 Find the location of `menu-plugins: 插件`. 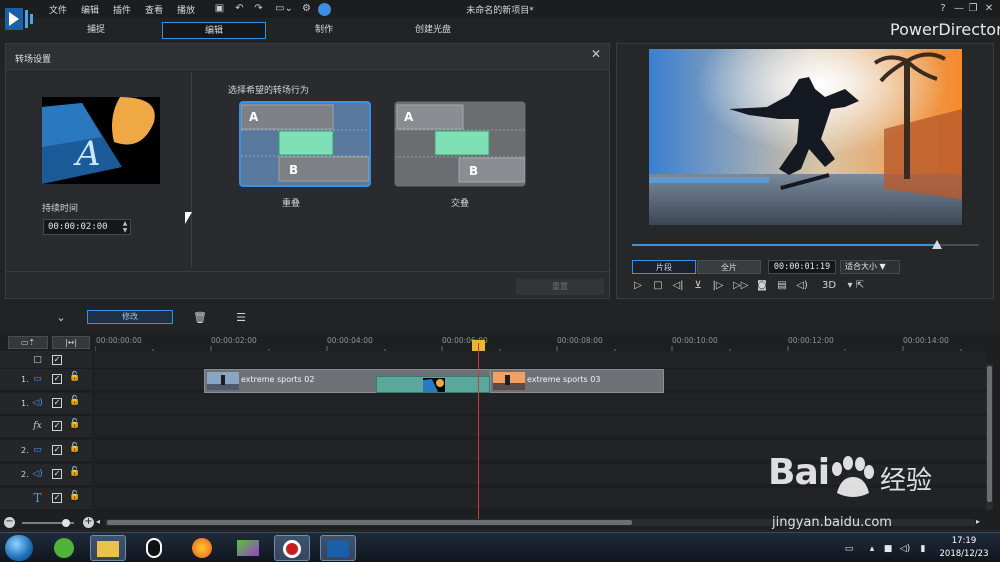

menu-plugins: 插件 is located at coordinates (122, 9).